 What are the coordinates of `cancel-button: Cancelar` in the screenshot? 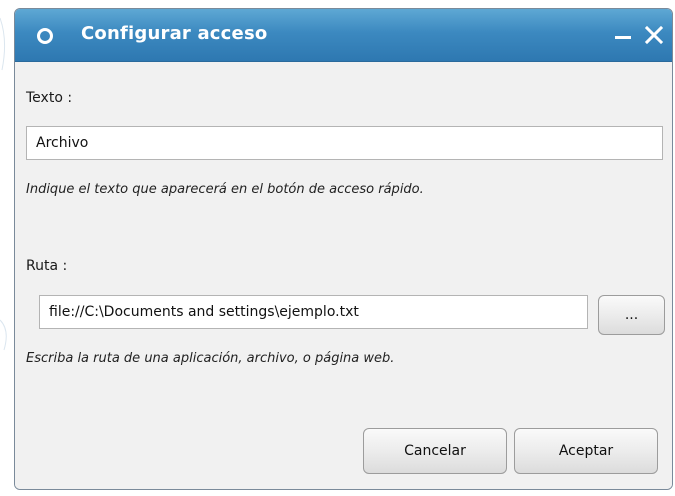 It's located at (435, 451).